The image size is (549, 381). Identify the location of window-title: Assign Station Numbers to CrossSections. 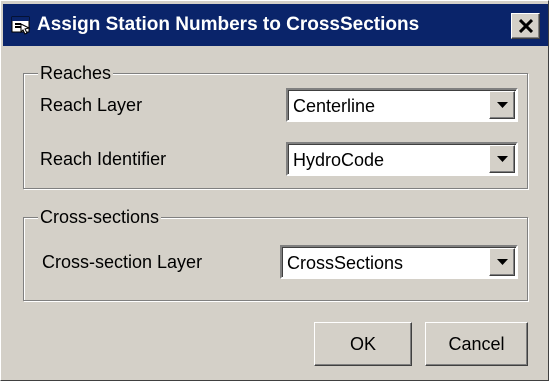
(228, 24).